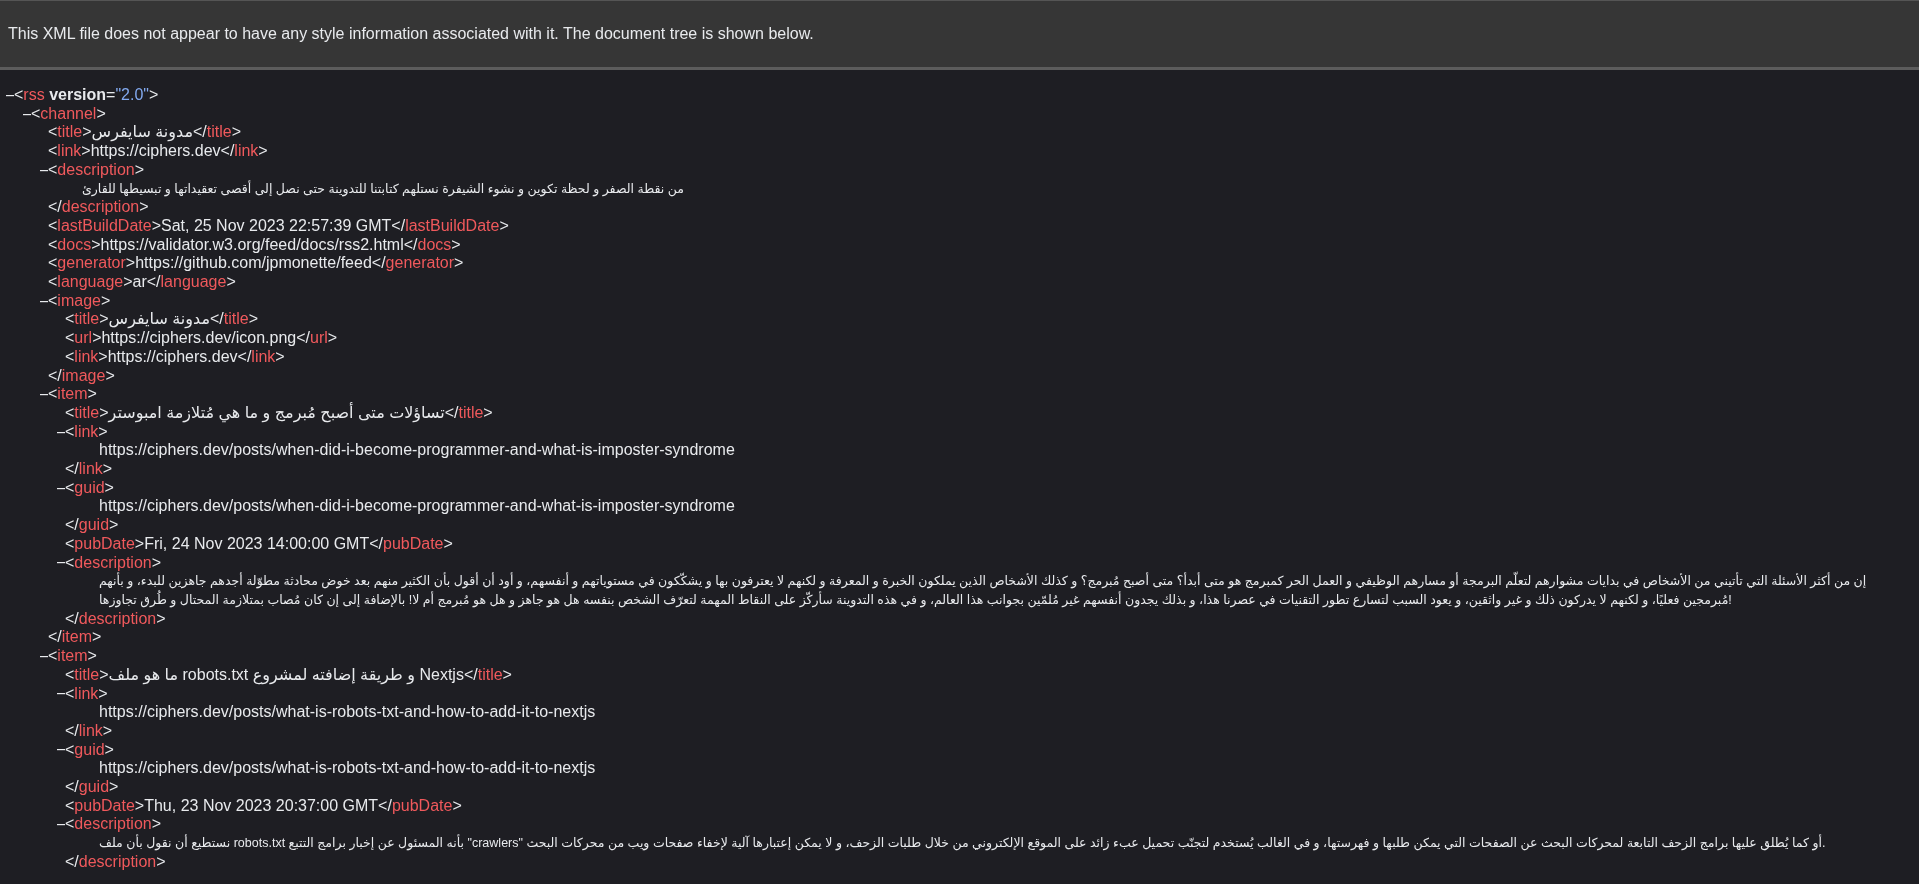 The height and width of the screenshot is (884, 1919). I want to click on xml-element-line: <pubDate>Thu, 23 Nov 2023 20:37:00 GMT</pubDate>, so click(263, 806).